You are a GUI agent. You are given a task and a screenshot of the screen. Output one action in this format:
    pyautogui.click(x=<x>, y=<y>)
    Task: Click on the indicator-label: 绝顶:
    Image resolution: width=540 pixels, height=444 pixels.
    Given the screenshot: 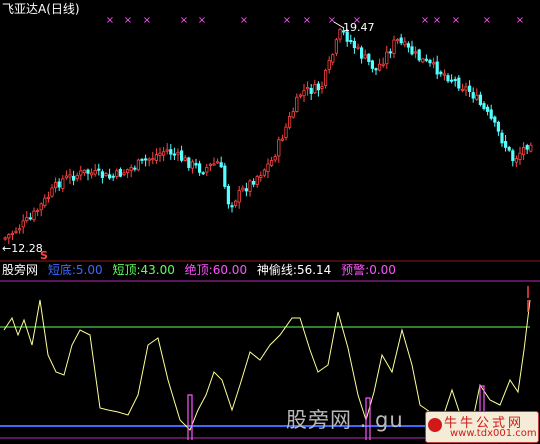 What is the action you would take?
    pyautogui.click(x=198, y=270)
    